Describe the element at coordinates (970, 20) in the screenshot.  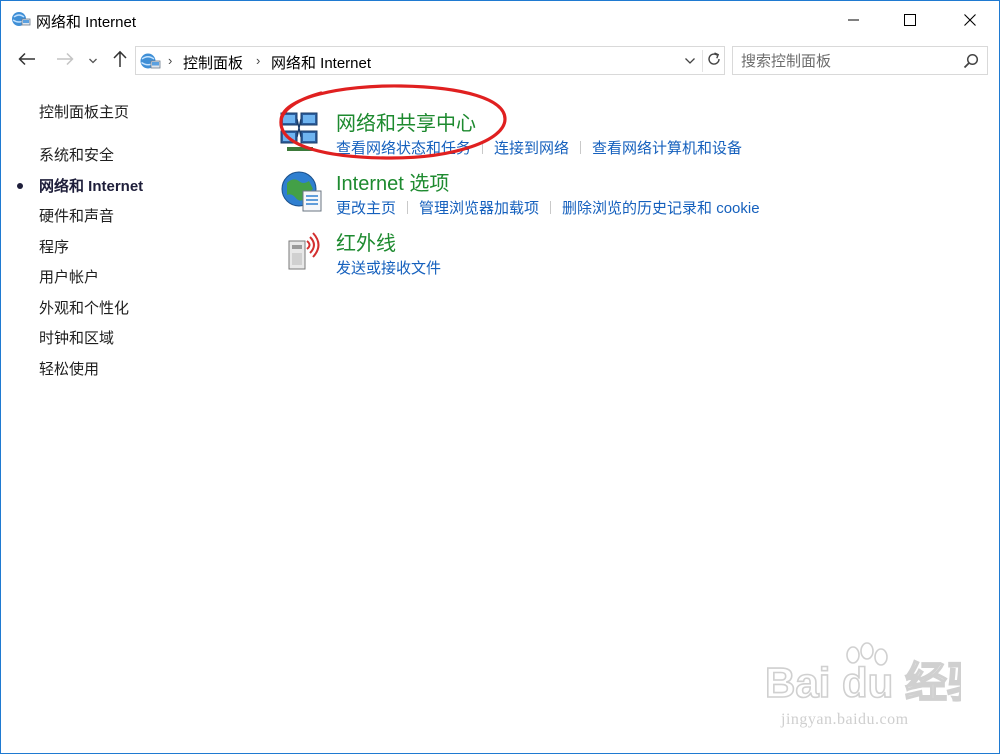
I see `close-button` at that location.